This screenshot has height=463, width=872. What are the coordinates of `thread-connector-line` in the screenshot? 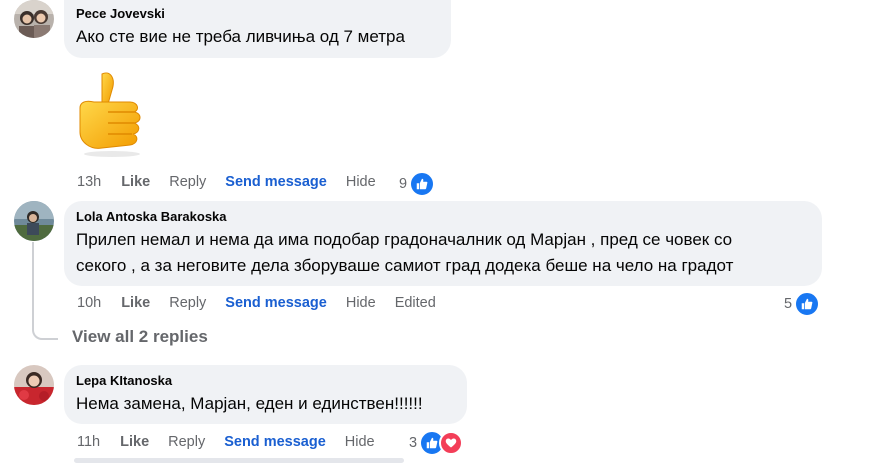 It's located at (45, 291).